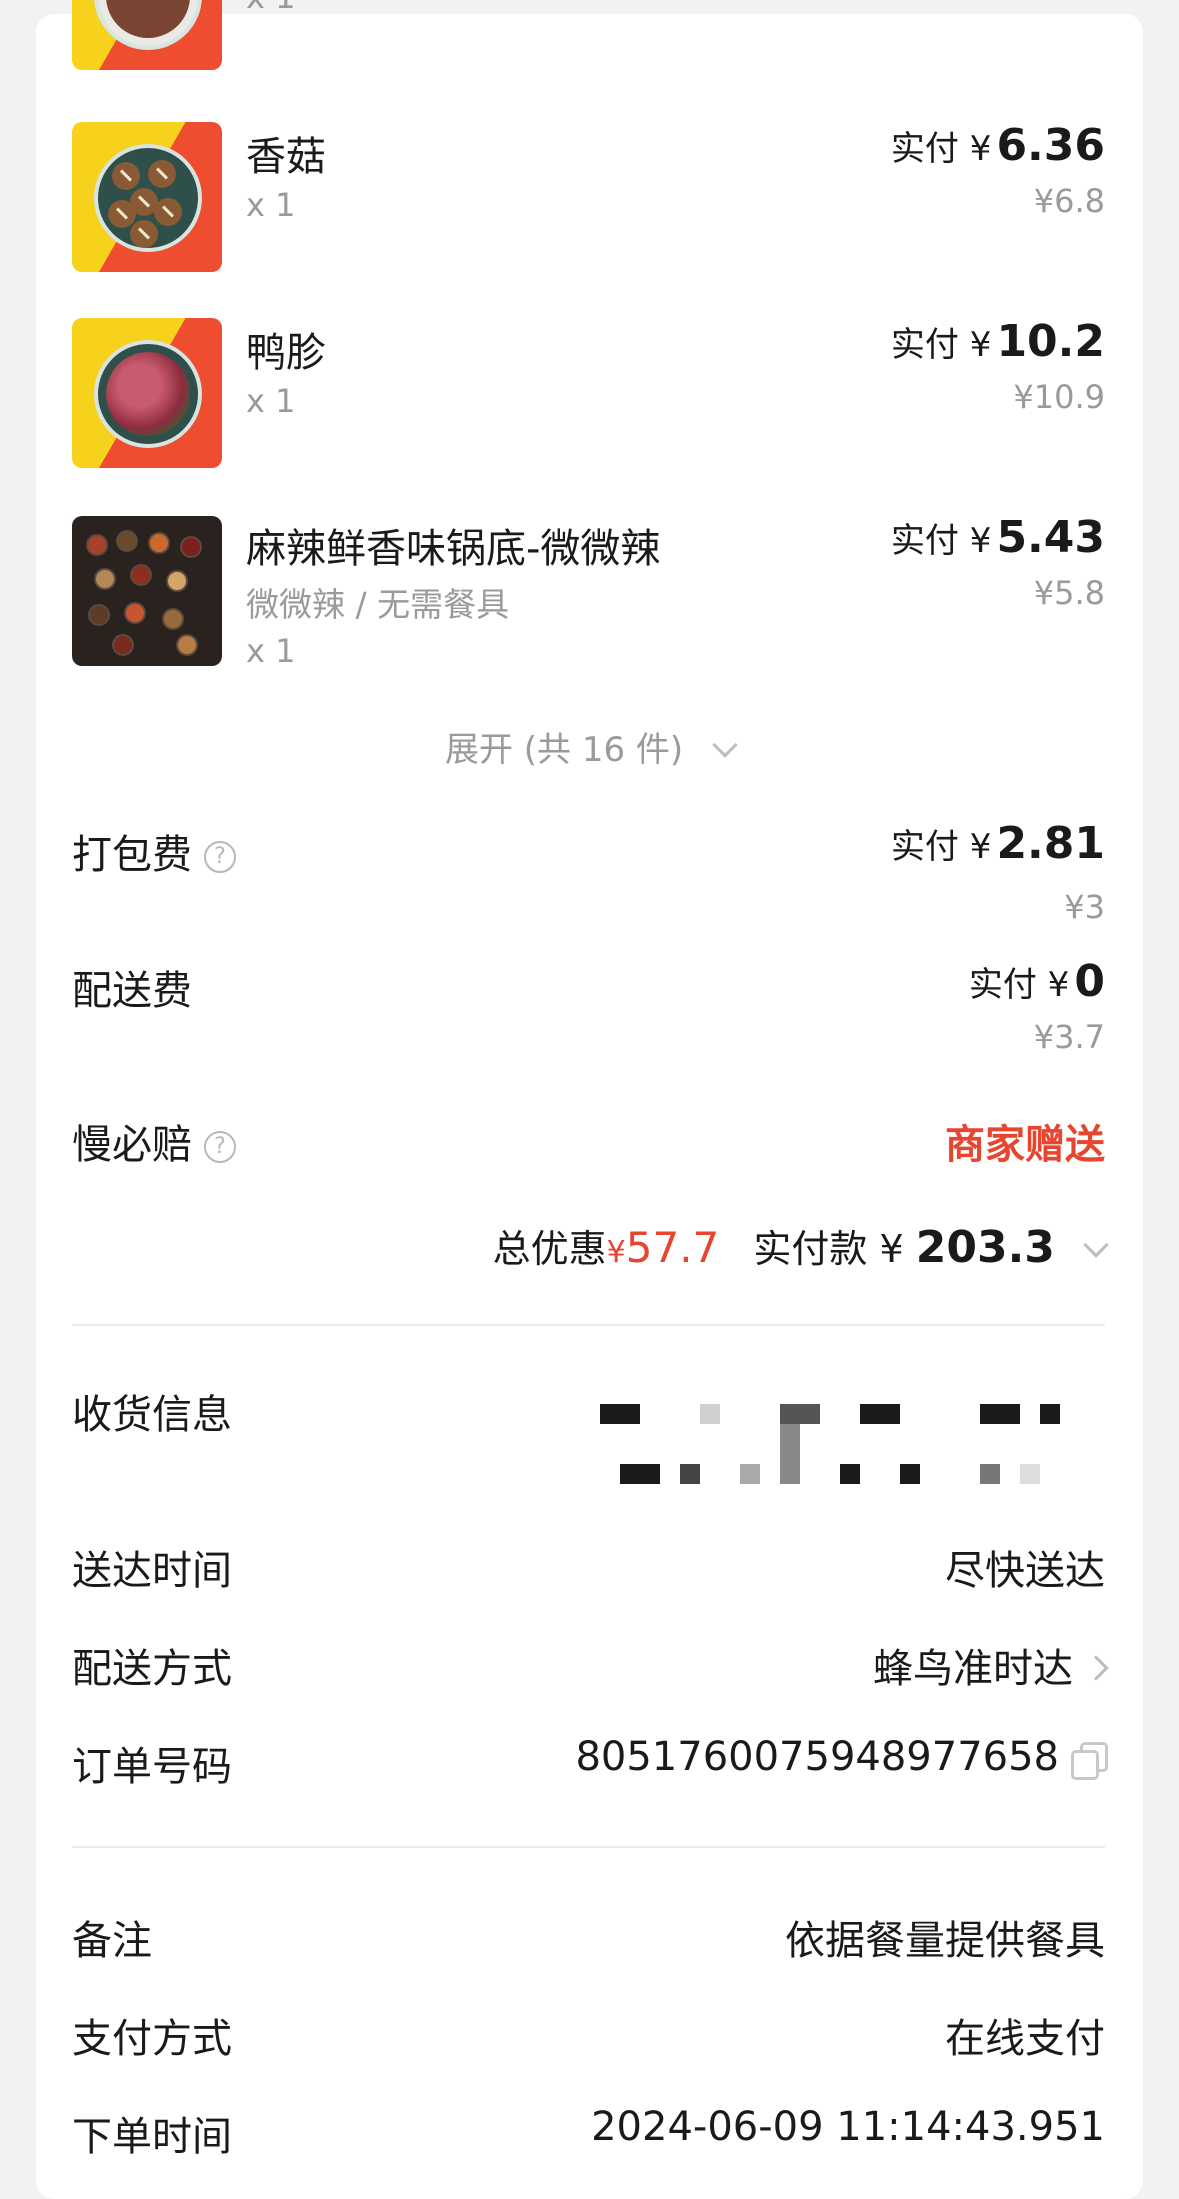 Image resolution: width=1179 pixels, height=2199 pixels. What do you see at coordinates (1069, 1037) in the screenshot?
I see `delivery-fee-original: ¥3.7` at bounding box center [1069, 1037].